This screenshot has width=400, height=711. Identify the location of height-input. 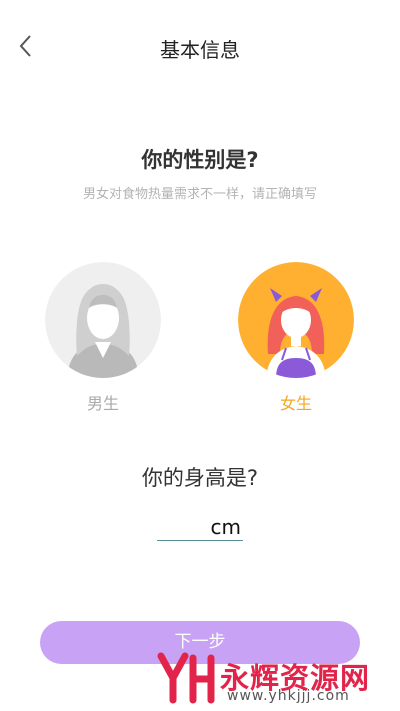
(182, 526).